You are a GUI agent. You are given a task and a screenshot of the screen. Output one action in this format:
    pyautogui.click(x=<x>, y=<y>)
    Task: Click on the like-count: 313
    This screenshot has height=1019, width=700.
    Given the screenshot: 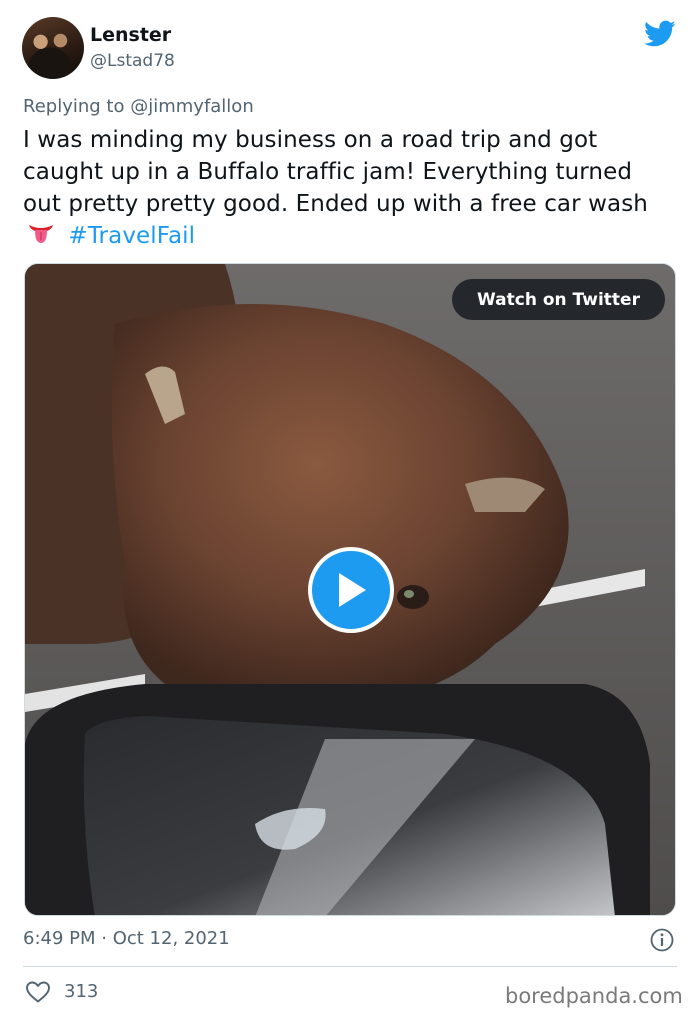 What is the action you would take?
    pyautogui.click(x=81, y=991)
    